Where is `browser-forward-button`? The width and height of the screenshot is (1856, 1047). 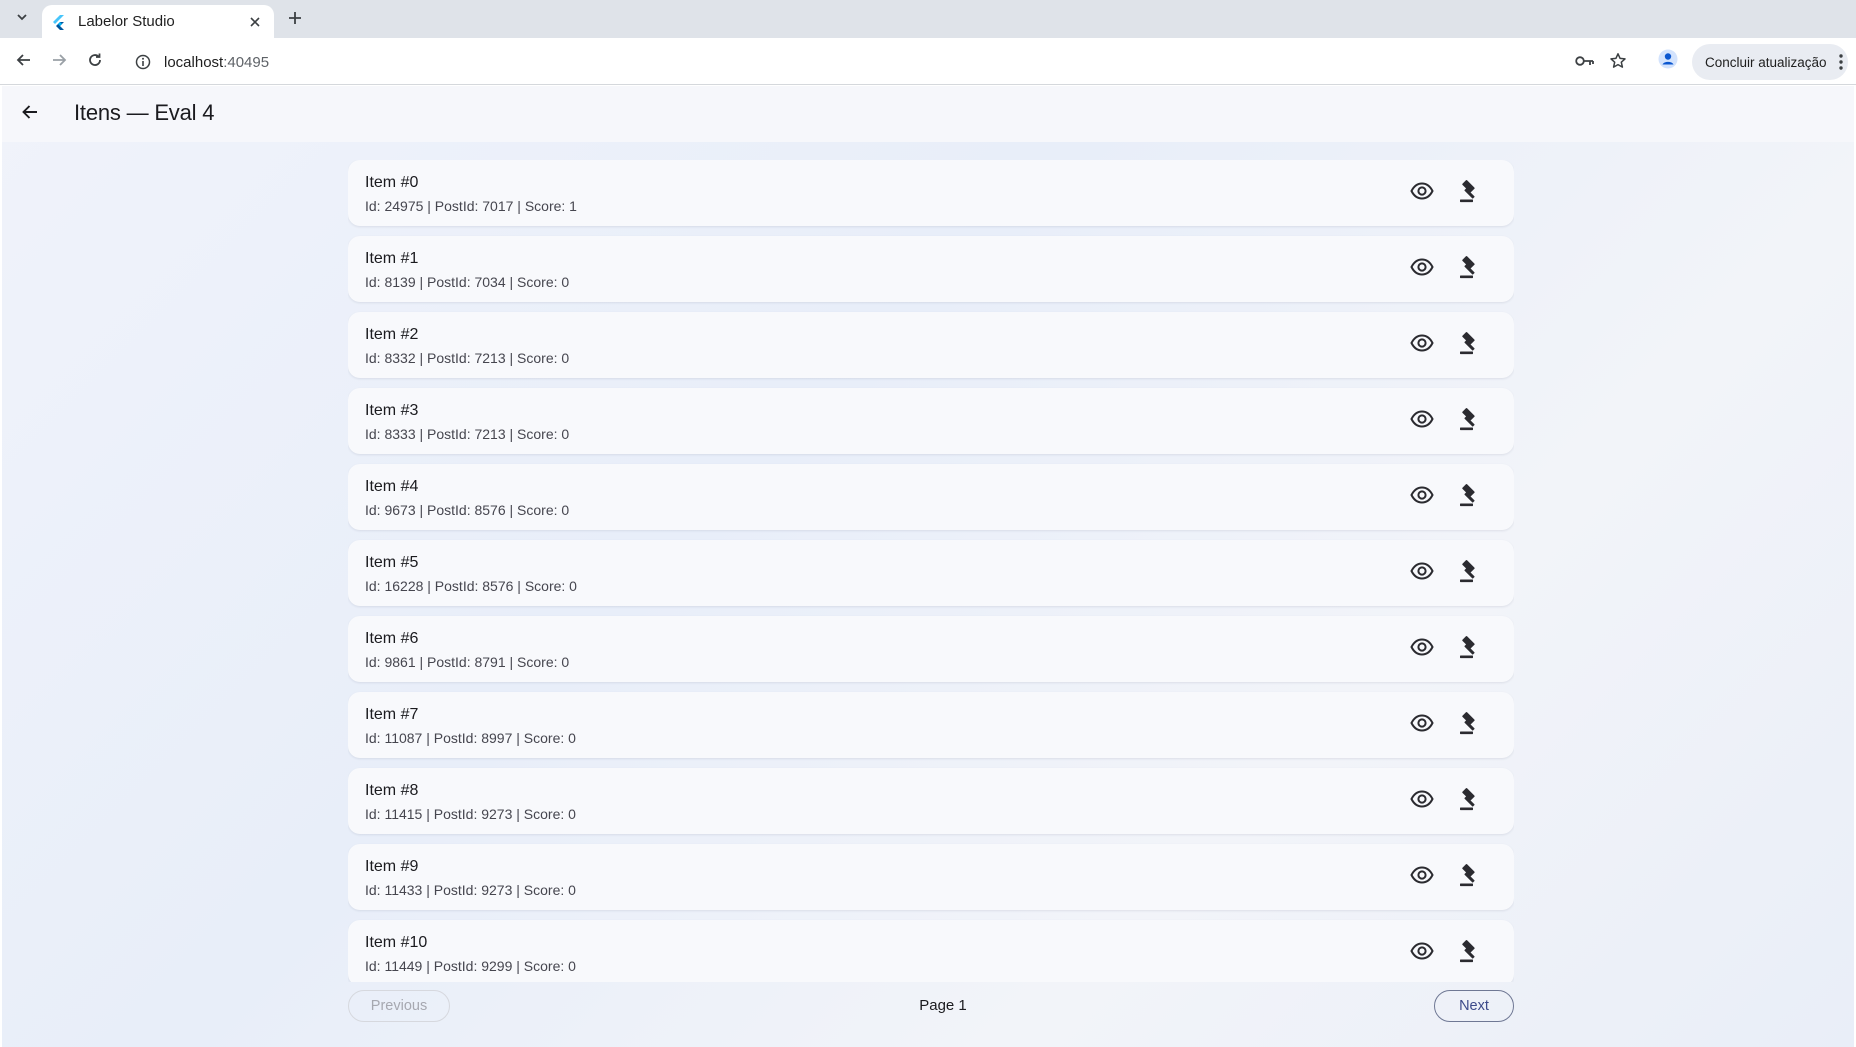 browser-forward-button is located at coordinates (59, 62).